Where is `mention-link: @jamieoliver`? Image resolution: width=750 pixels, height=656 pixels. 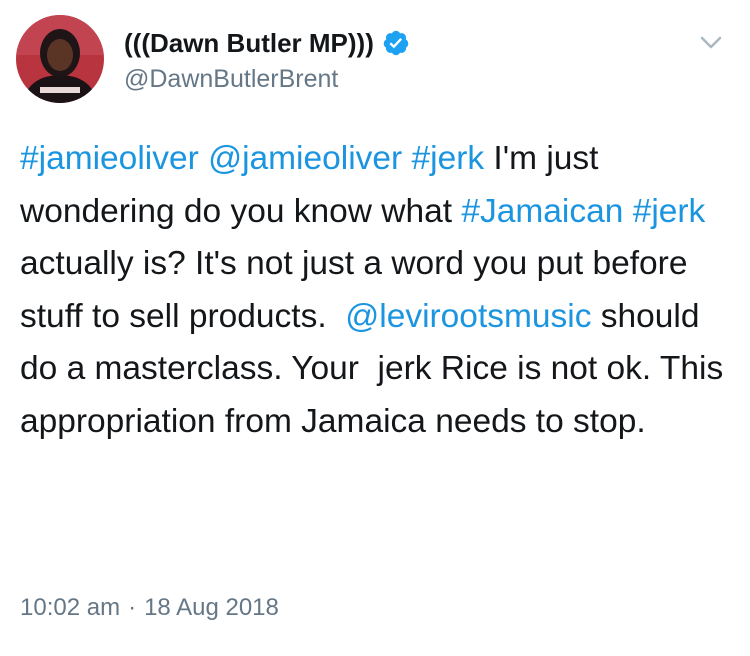
mention-link: @jamieoliver is located at coordinates (305, 158).